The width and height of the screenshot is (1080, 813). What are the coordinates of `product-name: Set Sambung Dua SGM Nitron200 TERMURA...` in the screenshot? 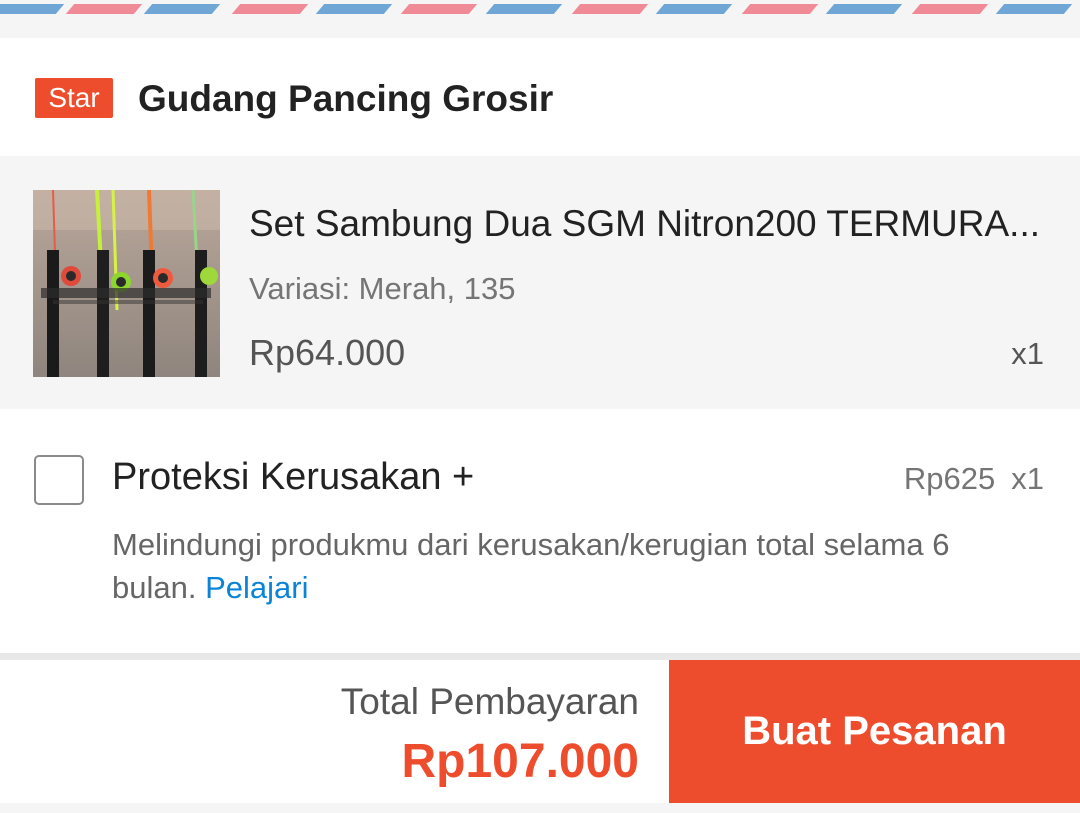 It's located at (649, 224).